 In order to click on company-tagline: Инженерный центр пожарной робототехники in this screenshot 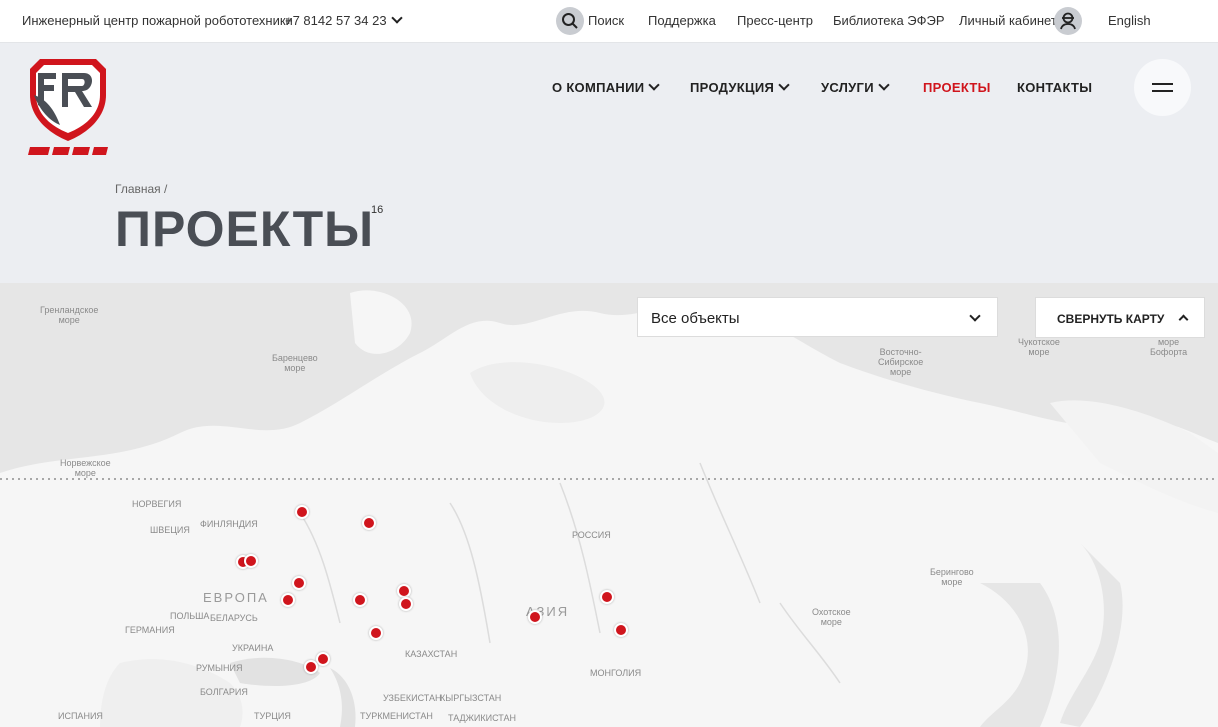, I will do `click(157, 20)`.